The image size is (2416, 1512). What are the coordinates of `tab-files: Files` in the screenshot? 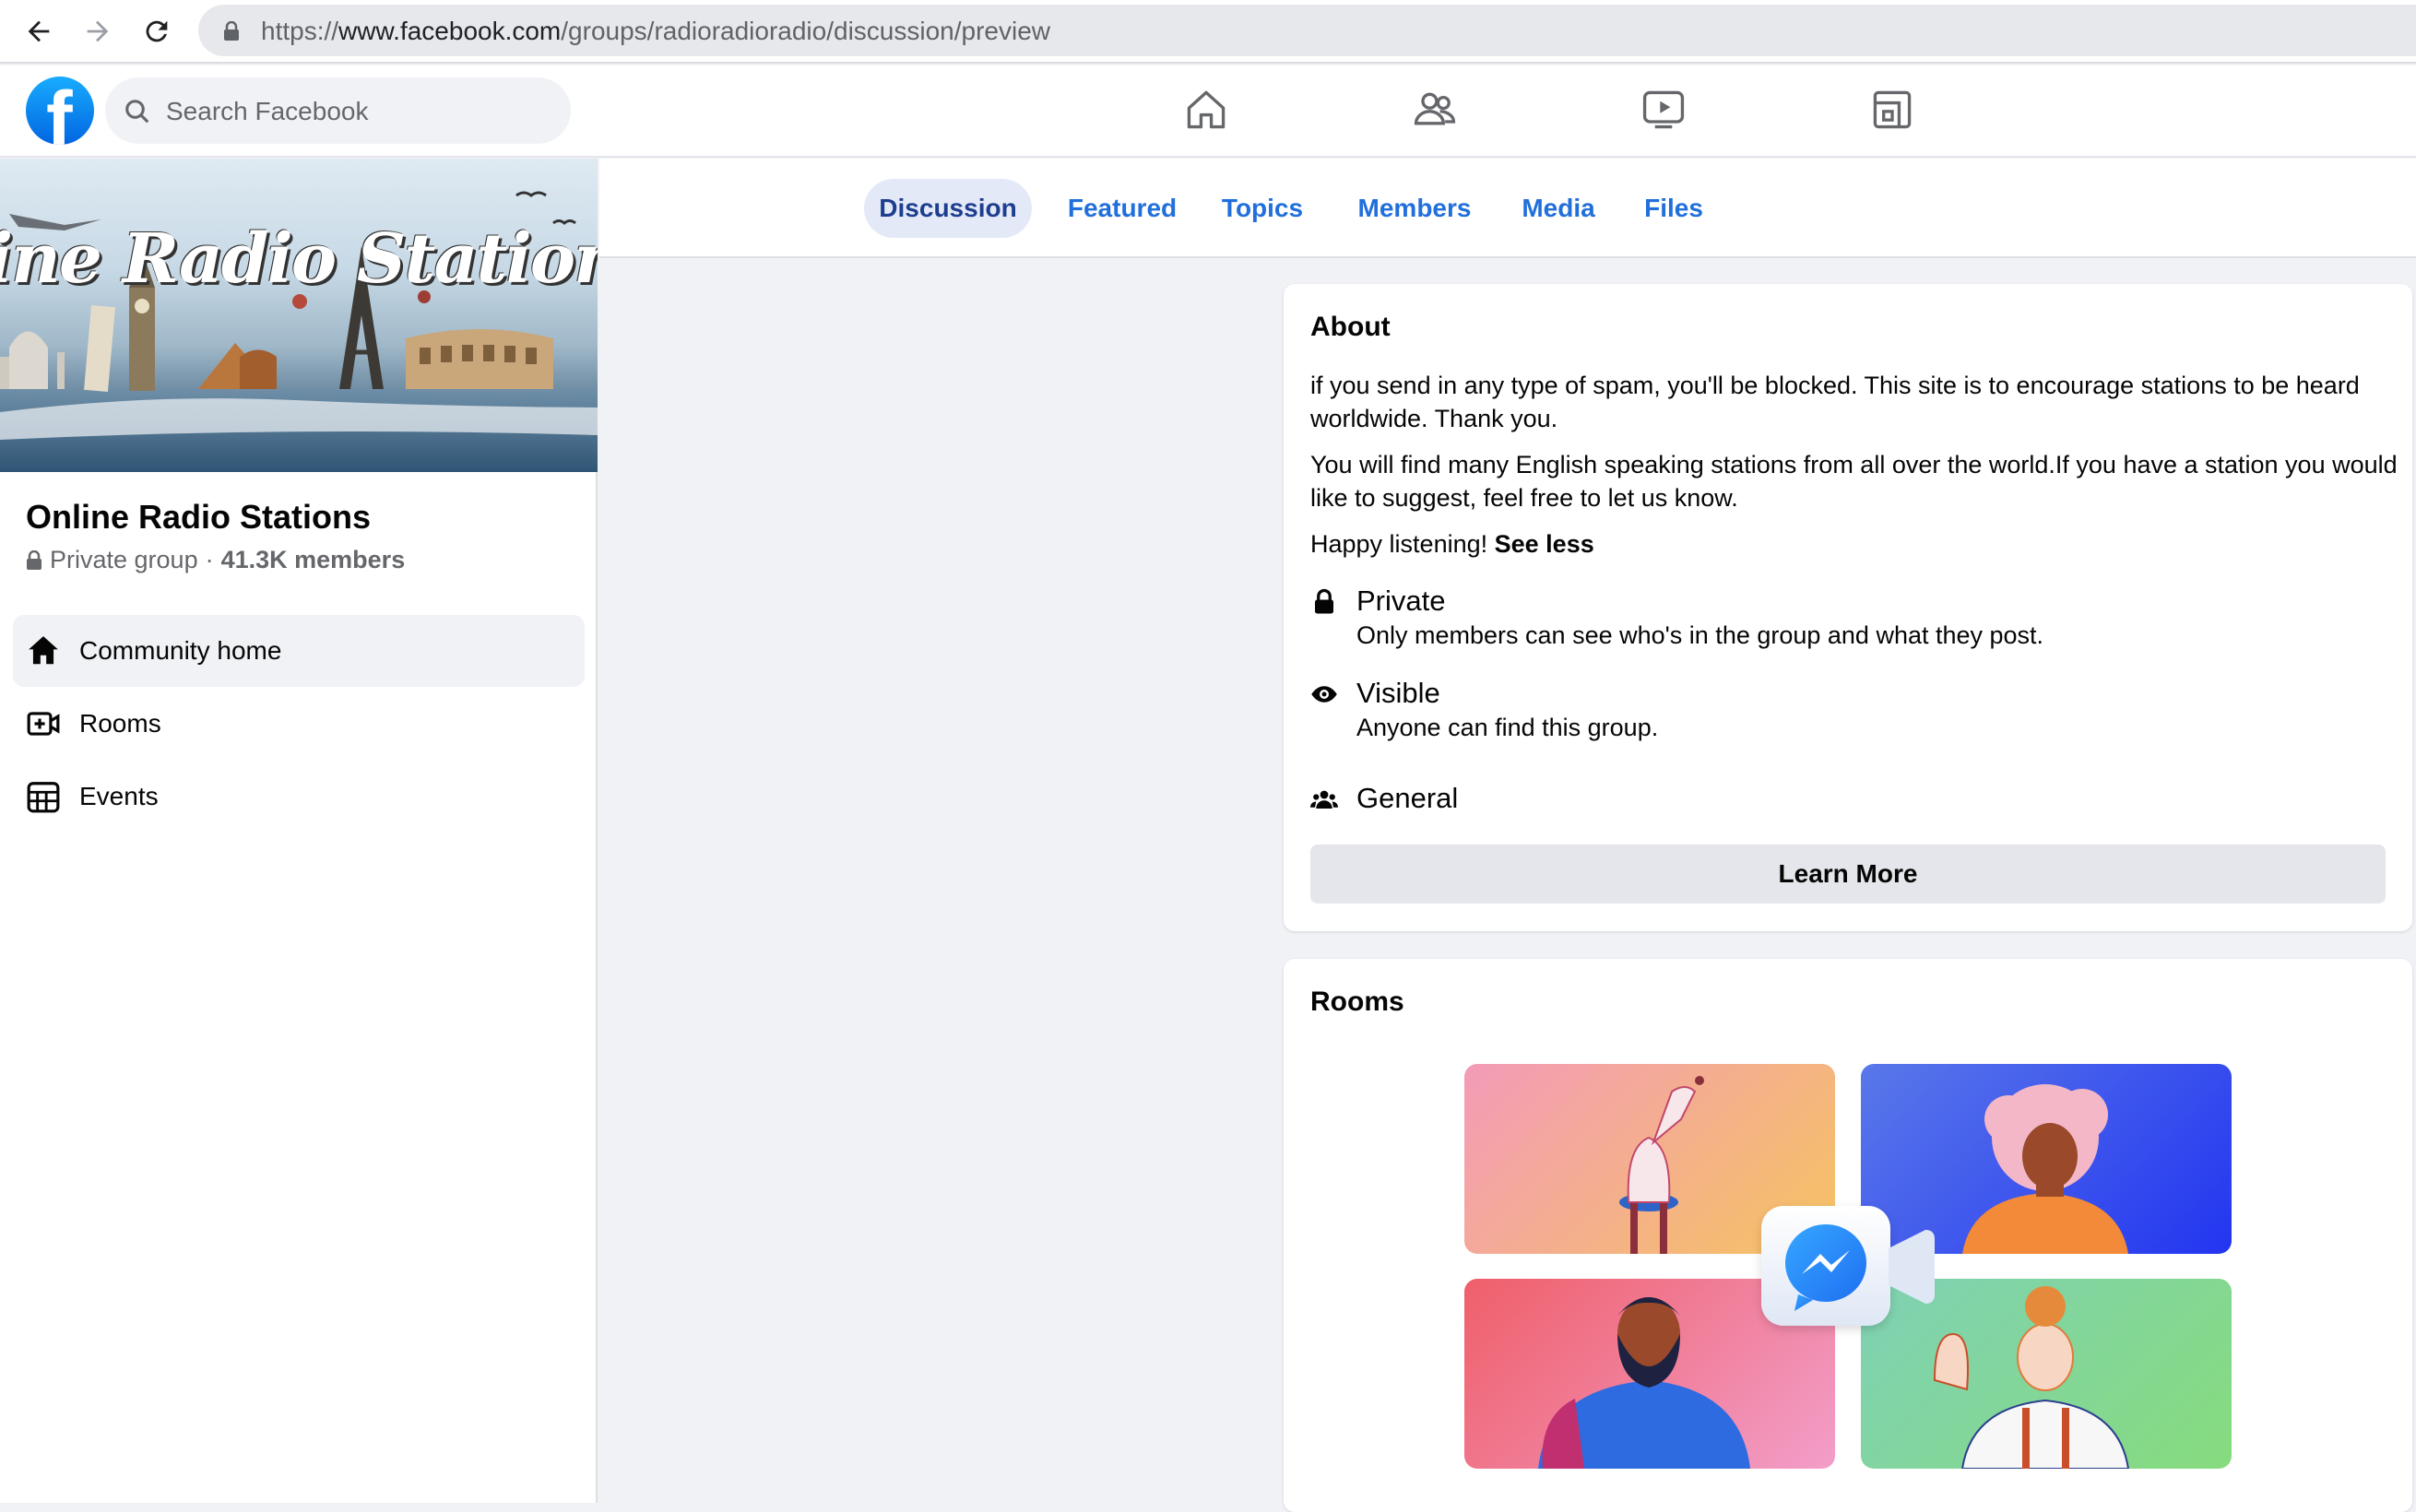 It's located at (1673, 208).